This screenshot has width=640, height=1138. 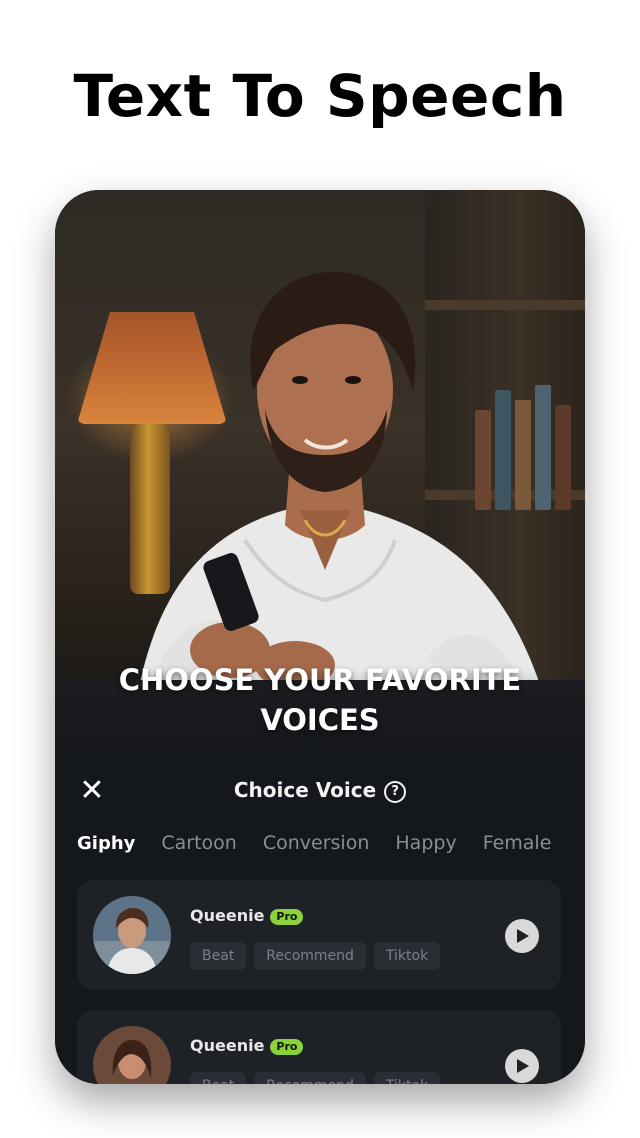 I want to click on category-tabs: Giphy Cartoon Conversion Happy Female, so click(x=327, y=843).